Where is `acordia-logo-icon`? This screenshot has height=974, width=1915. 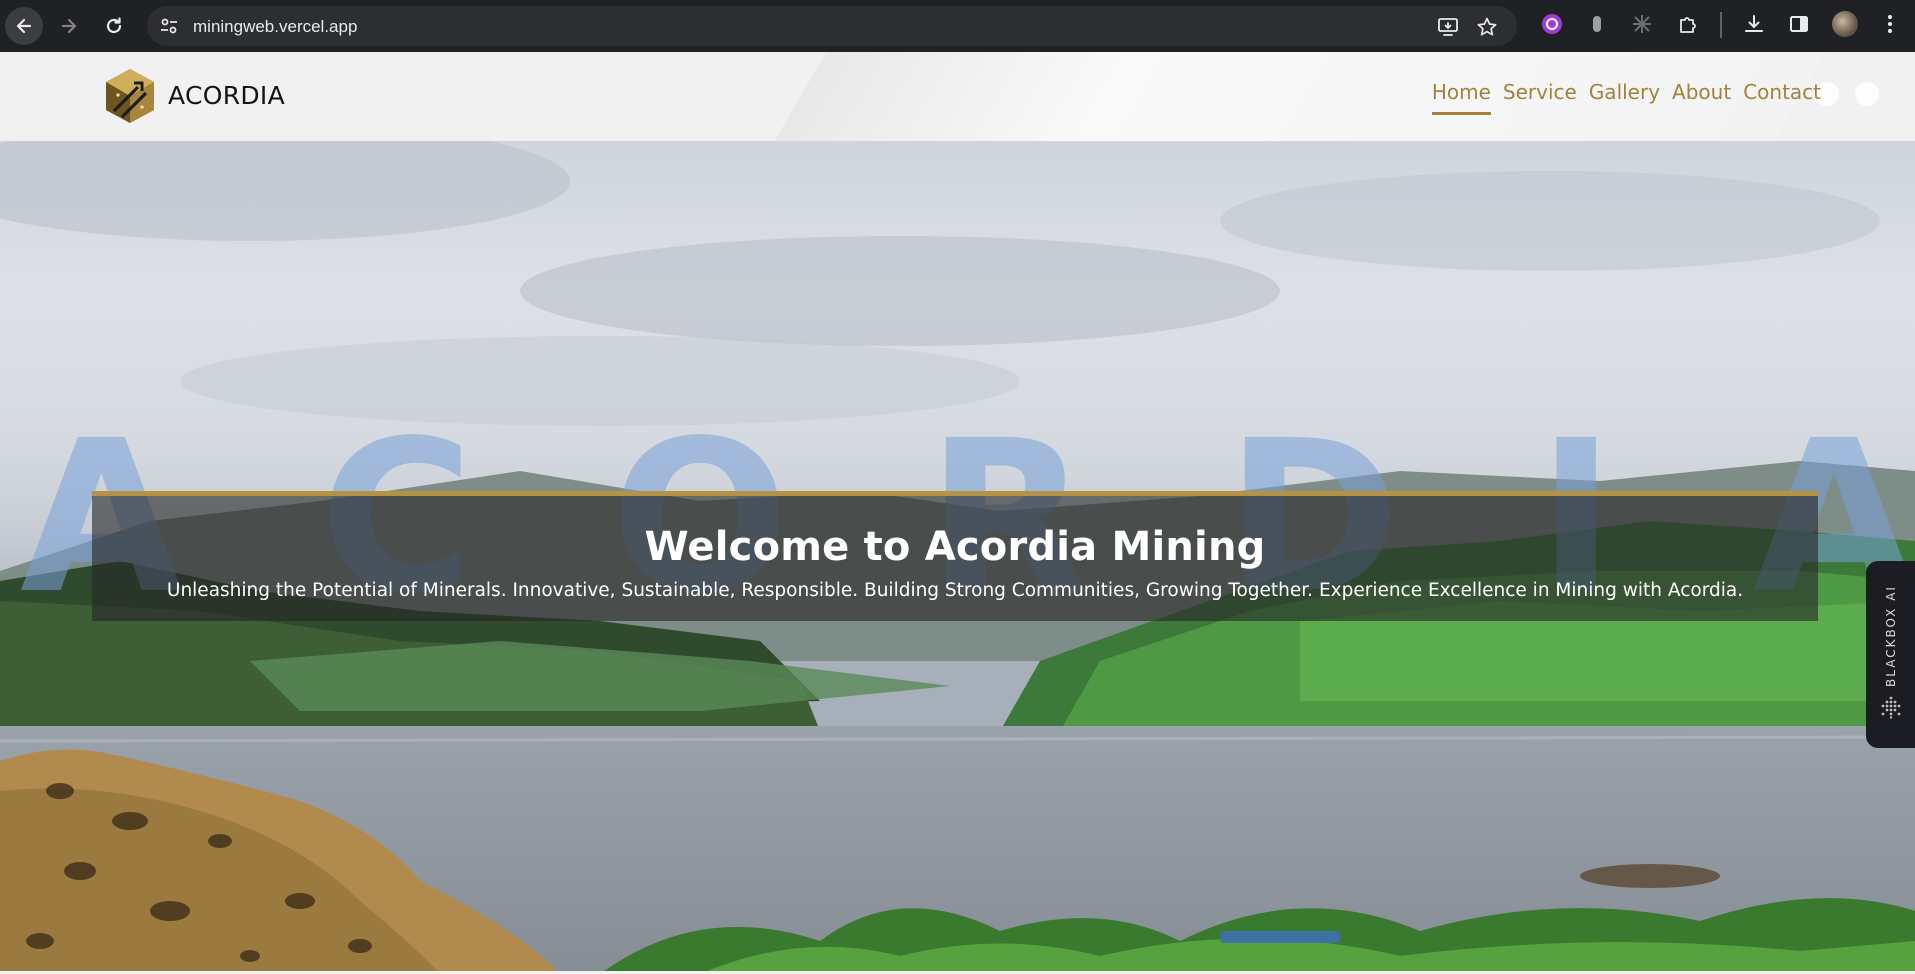
acordia-logo-icon is located at coordinates (130, 96).